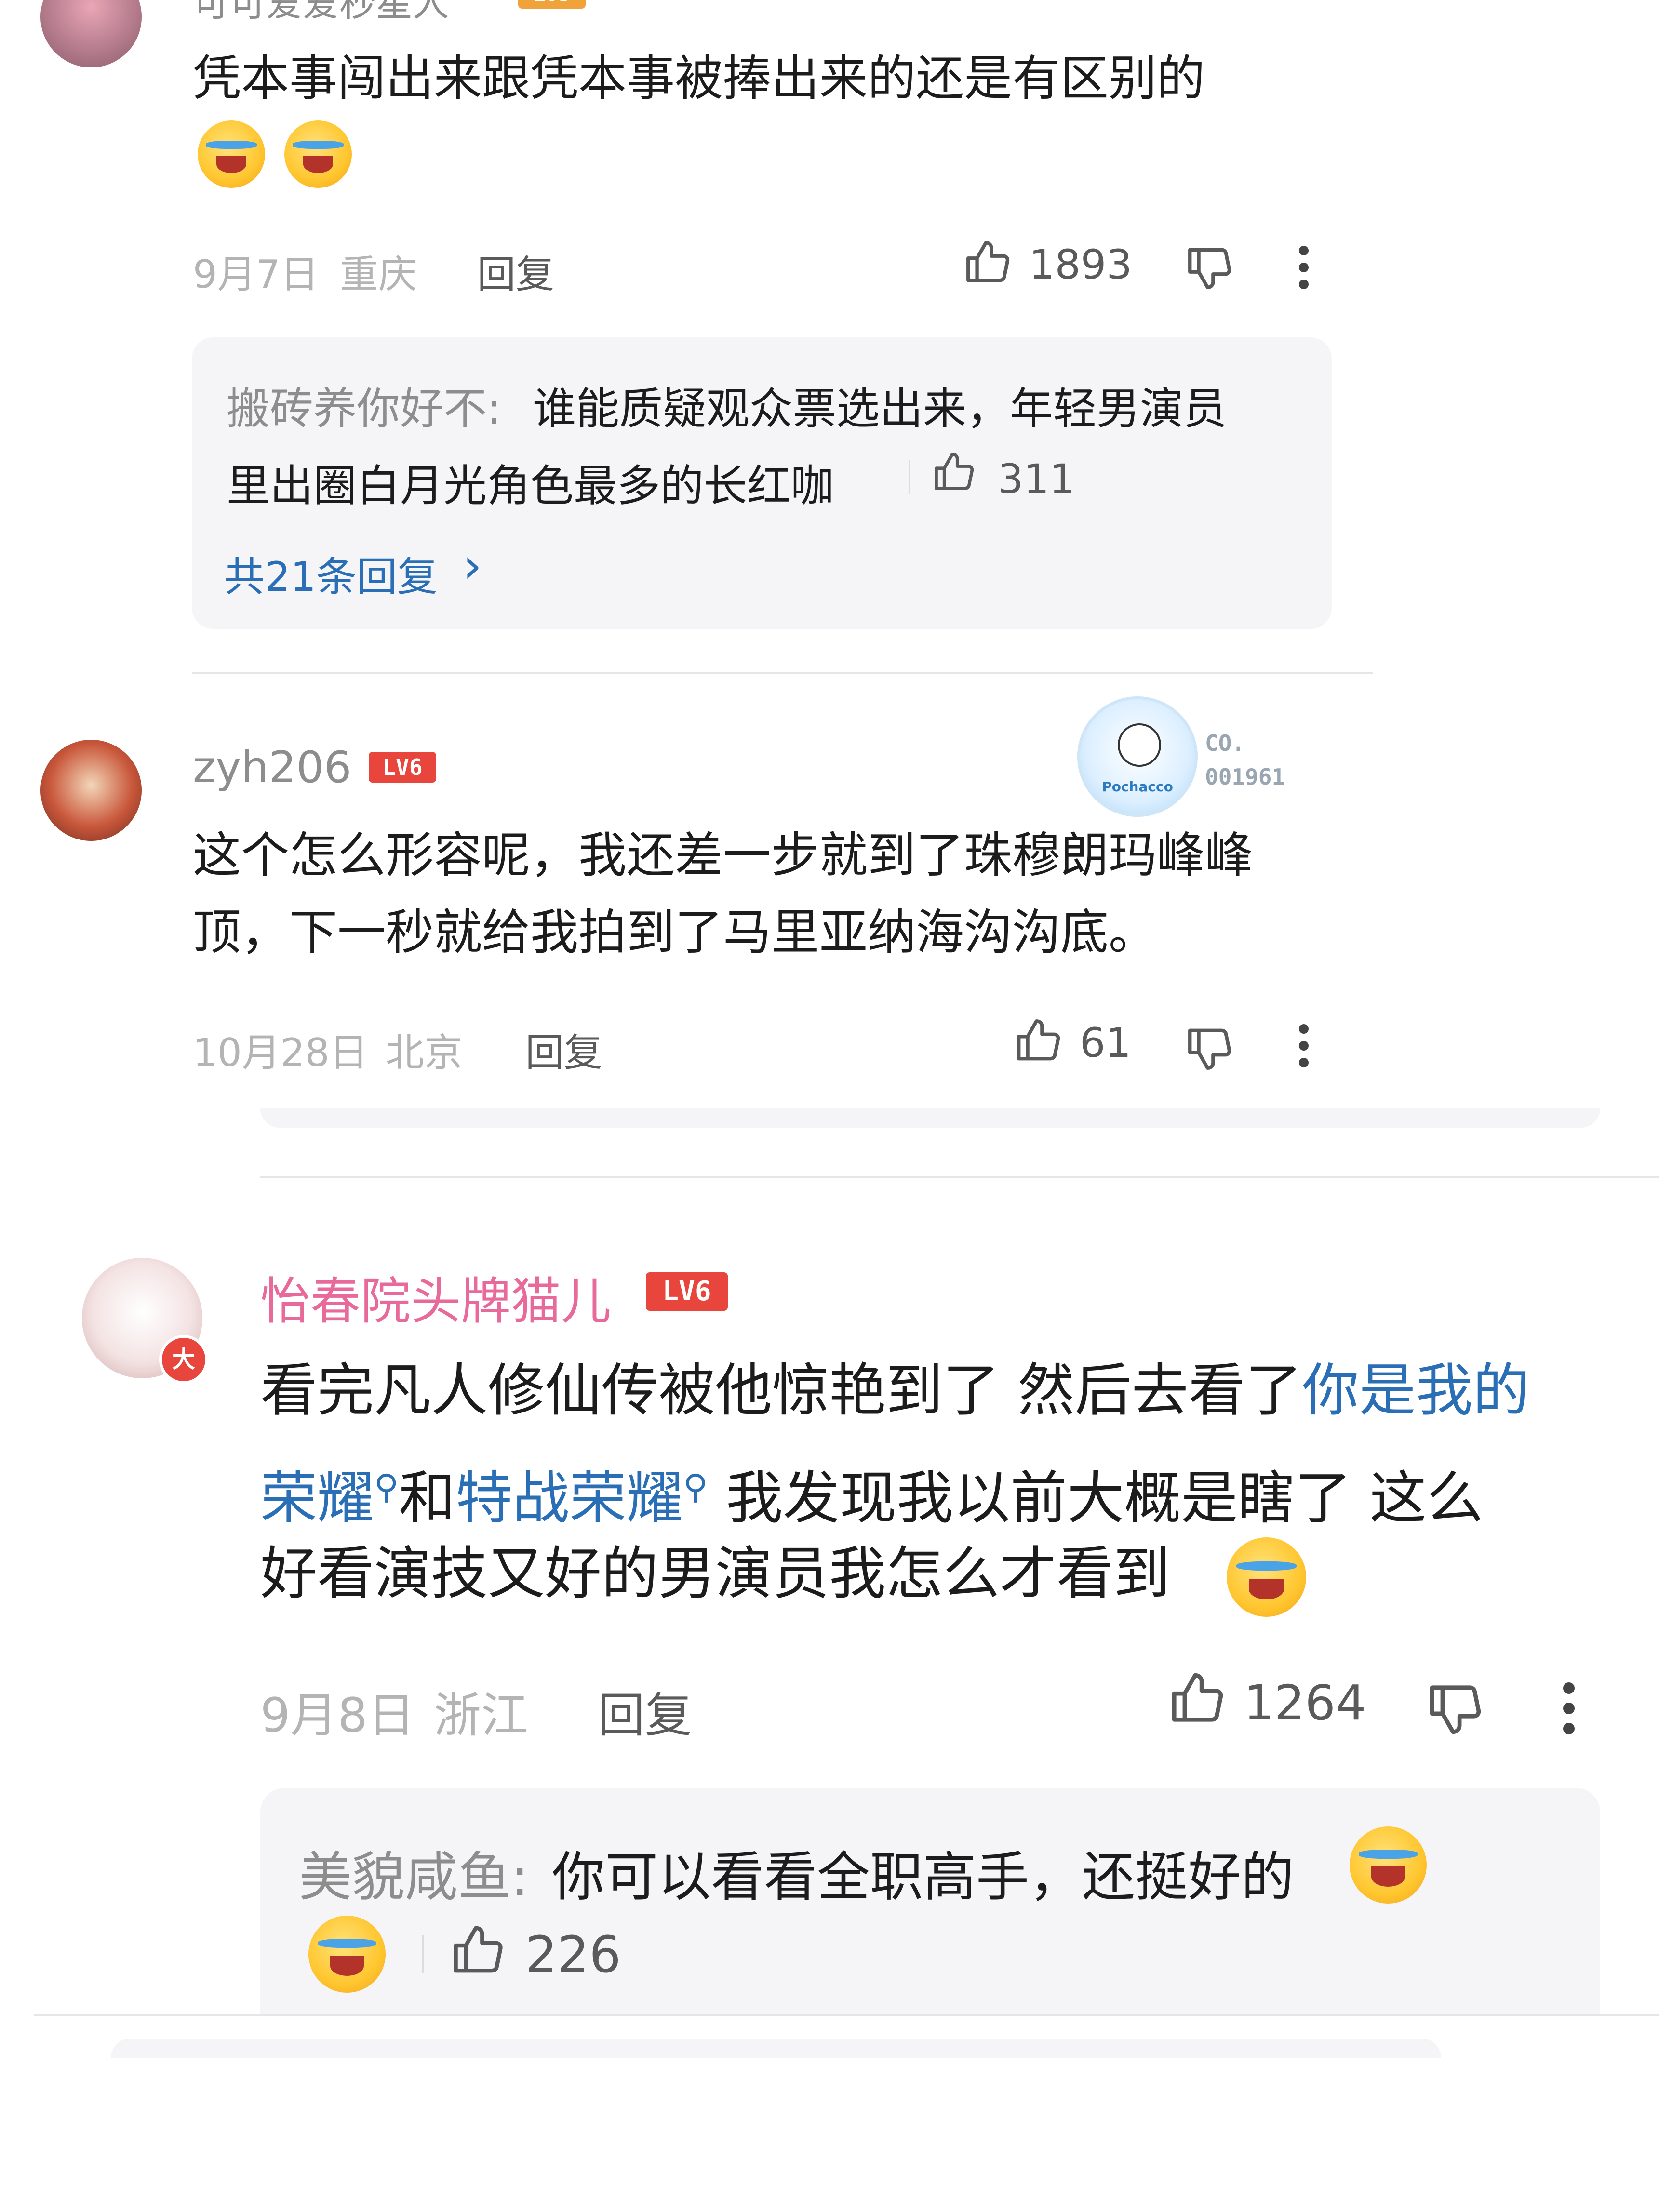 This screenshot has height=2212, width=1659. Describe the element at coordinates (1137, 787) in the screenshot. I see `fan-badge-name: Pochacco` at that location.